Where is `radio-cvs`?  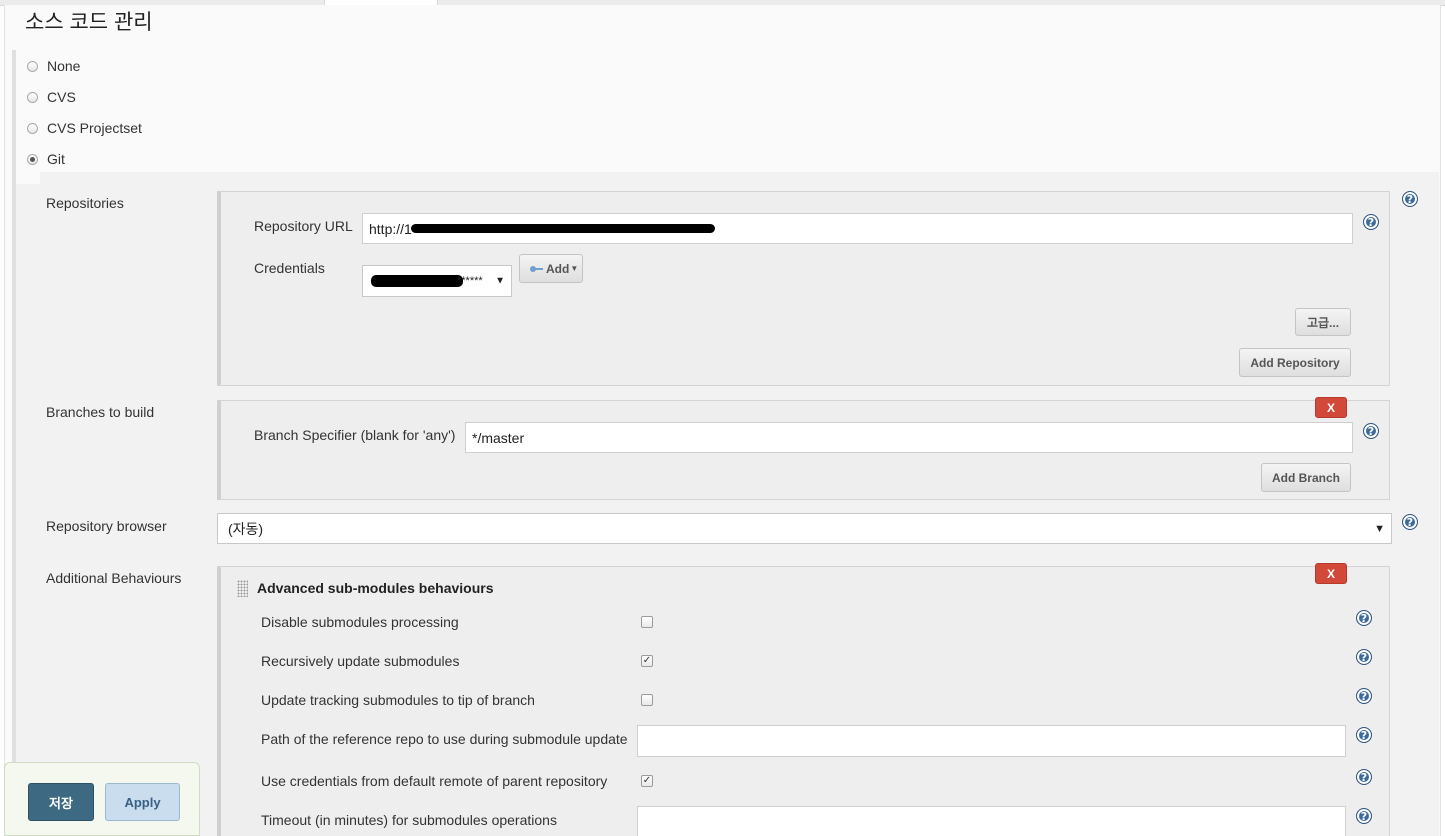 radio-cvs is located at coordinates (32, 97).